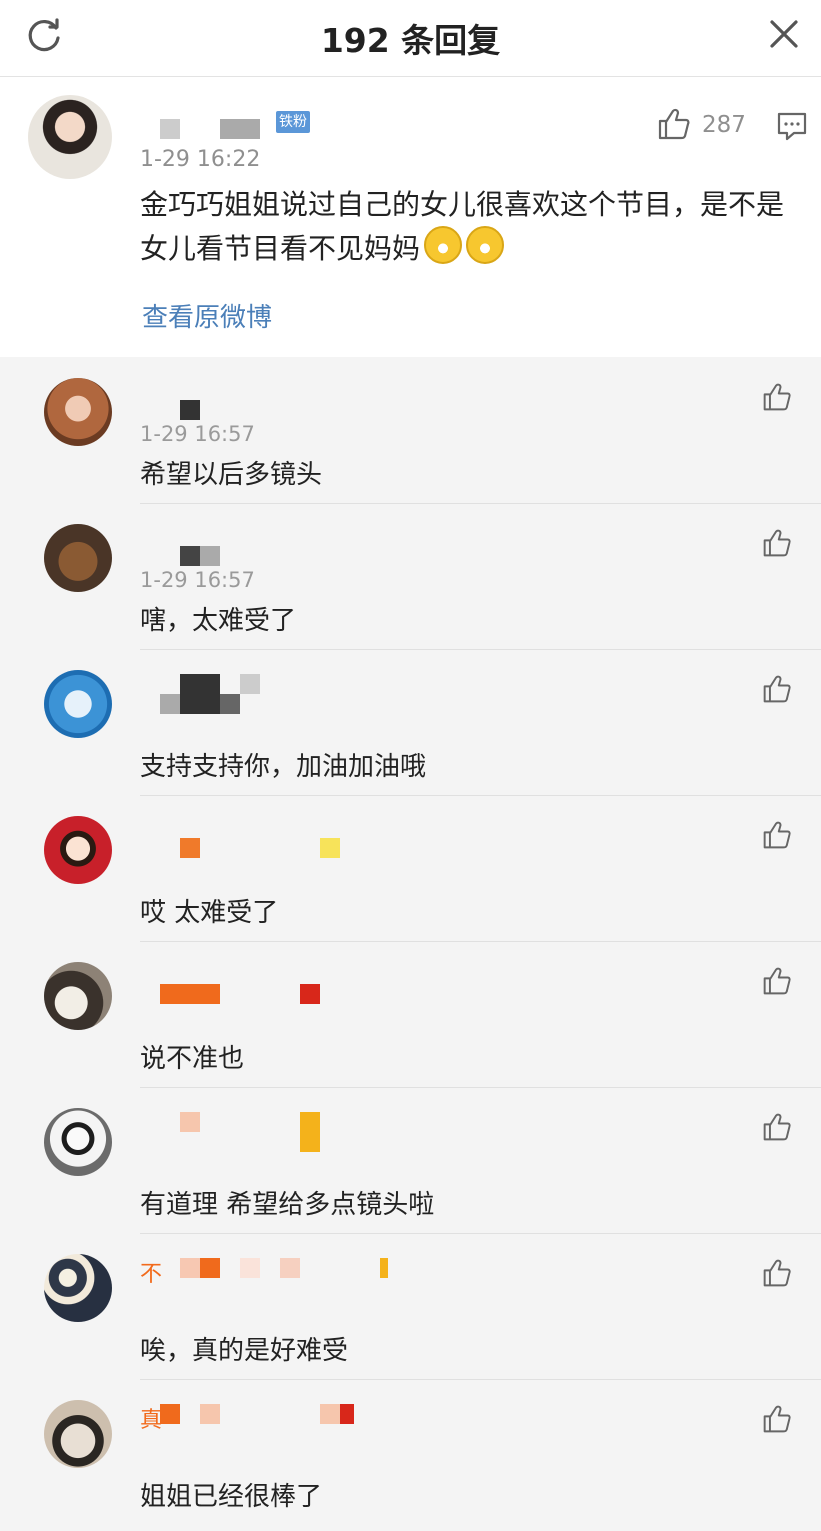  What do you see at coordinates (283, 767) in the screenshot?
I see `reply-text: 支持支持你，加油加油哦` at bounding box center [283, 767].